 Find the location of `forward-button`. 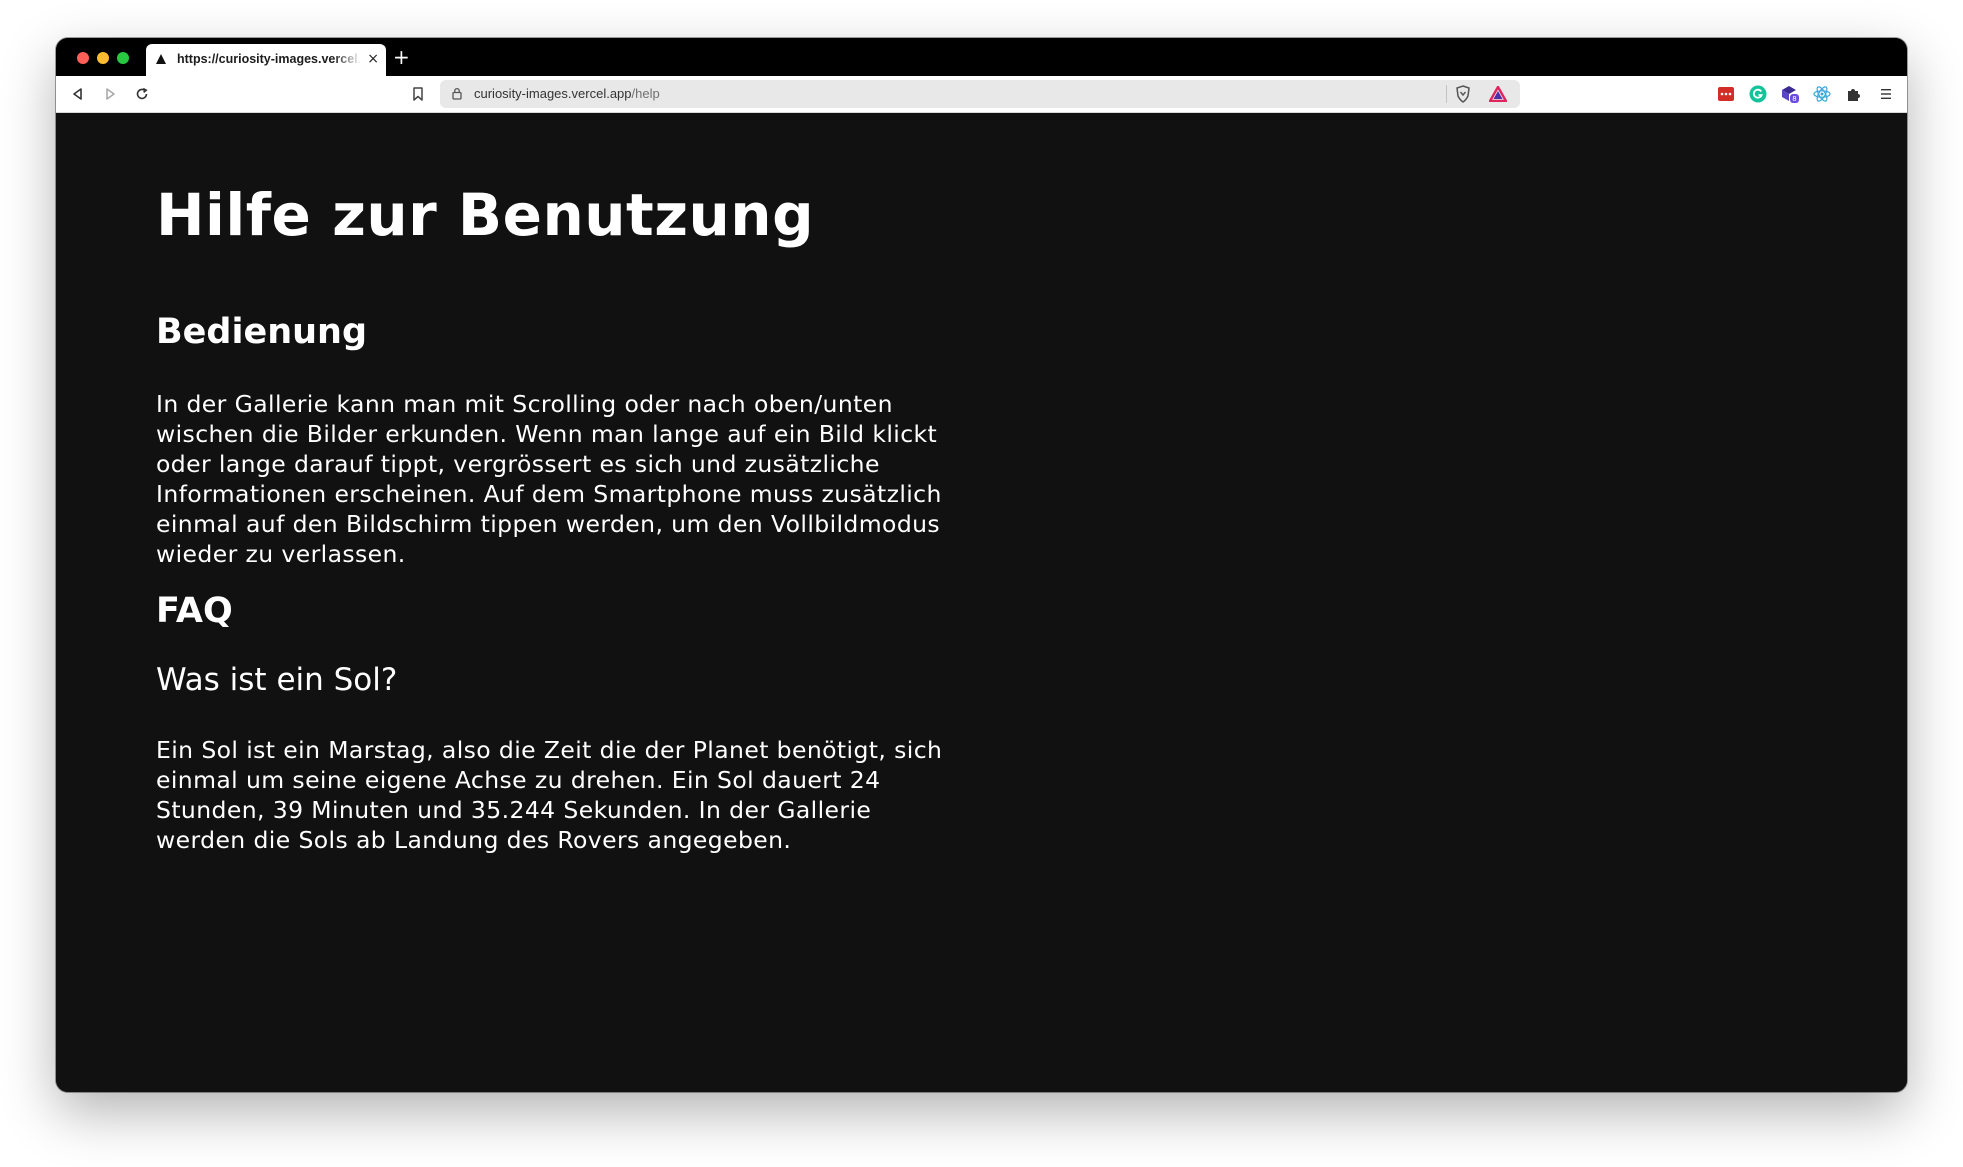

forward-button is located at coordinates (110, 94).